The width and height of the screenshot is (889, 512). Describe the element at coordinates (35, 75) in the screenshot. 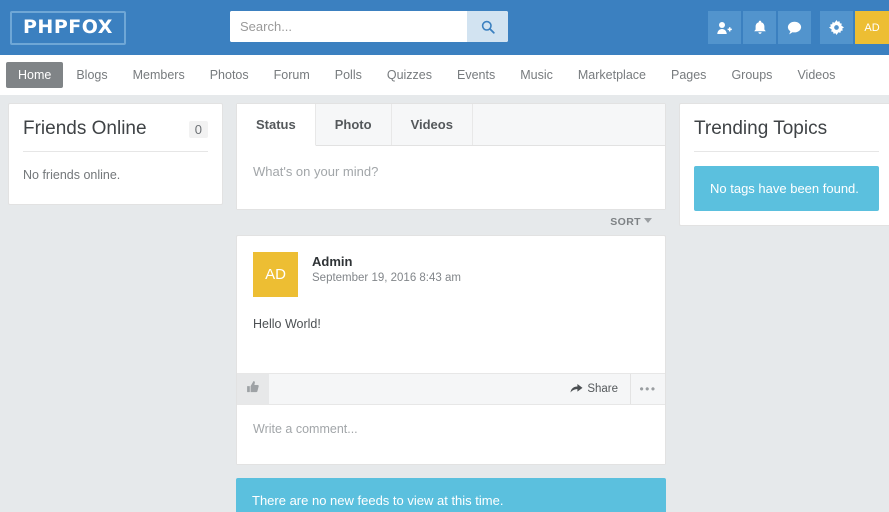

I see `nav-item-home: Home` at that location.